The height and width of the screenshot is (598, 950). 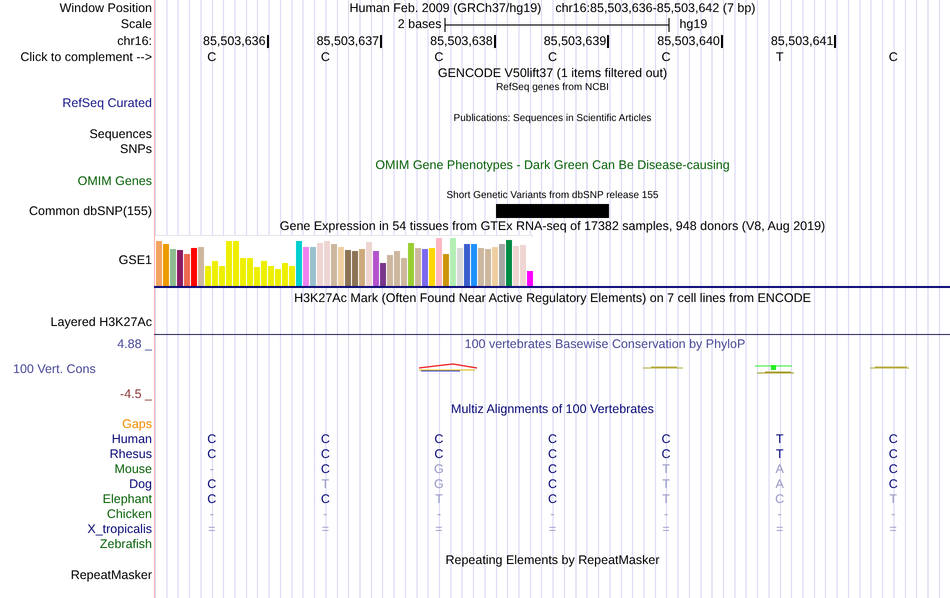 What do you see at coordinates (131, 454) in the screenshot?
I see `species-label: Rhesus` at bounding box center [131, 454].